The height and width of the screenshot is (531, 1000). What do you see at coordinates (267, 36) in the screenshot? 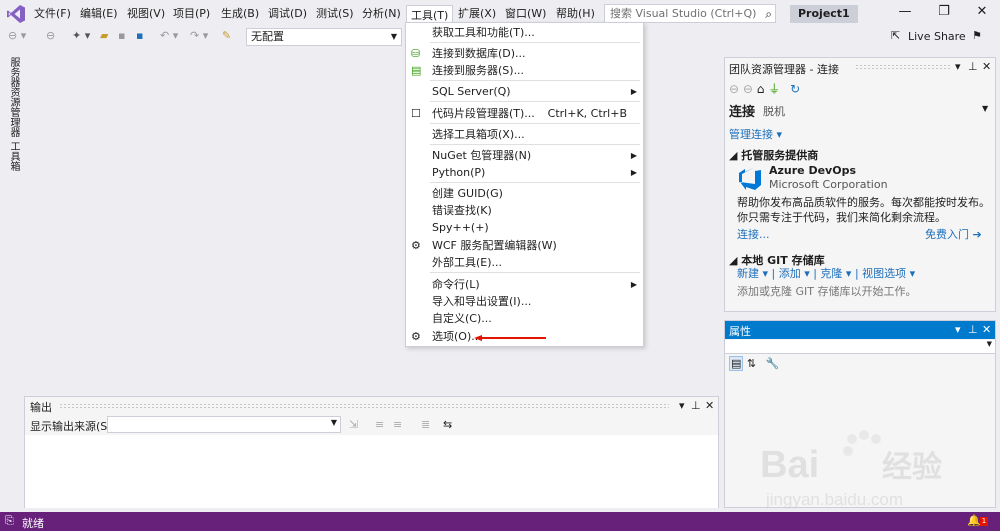
I see `configuration-value: 无配置` at bounding box center [267, 36].